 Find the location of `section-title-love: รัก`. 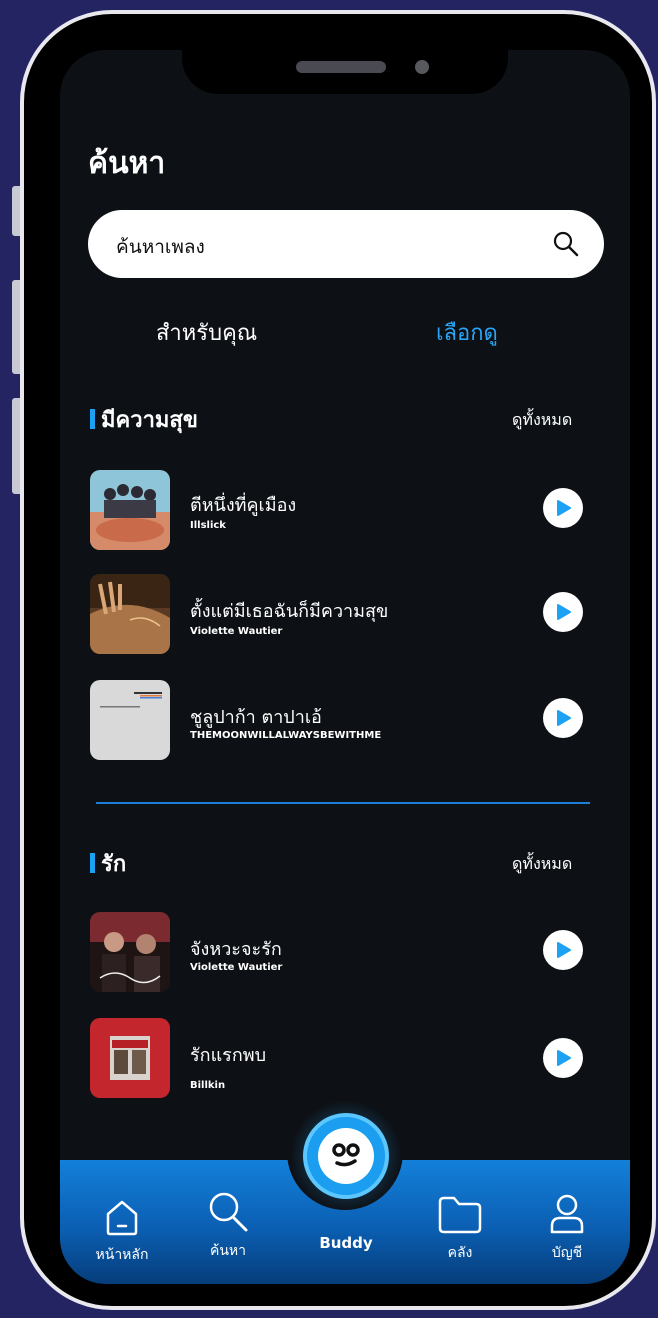

section-title-love: รัก is located at coordinates (108, 863).